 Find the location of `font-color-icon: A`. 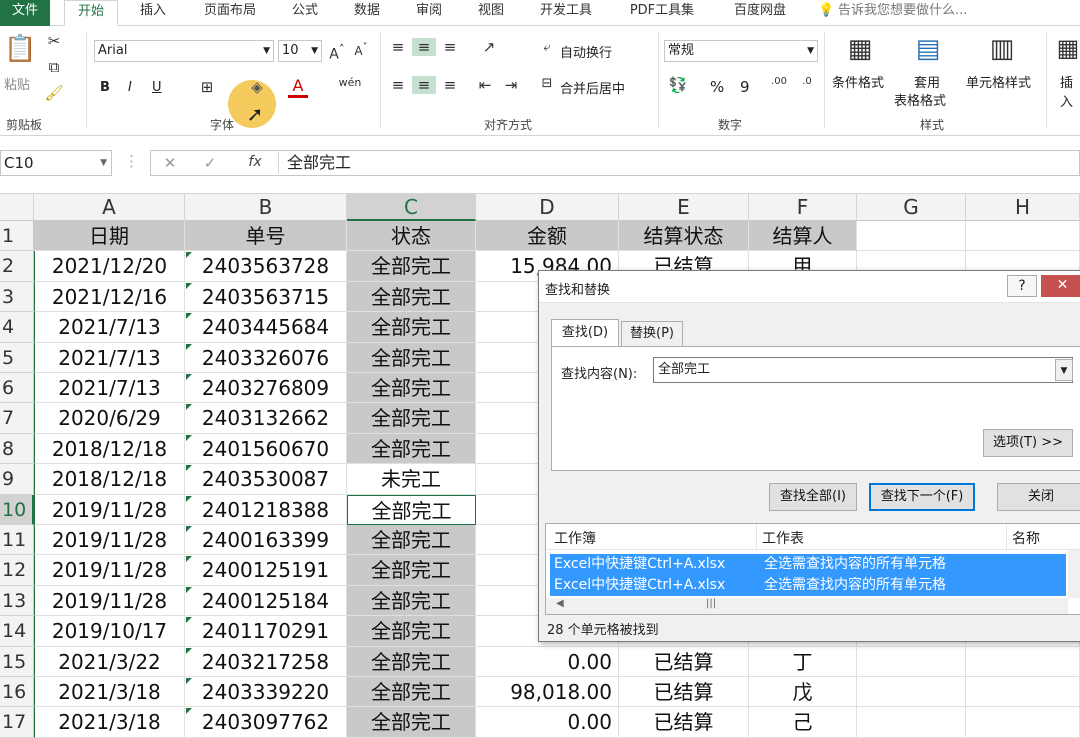

font-color-icon: A is located at coordinates (298, 87).